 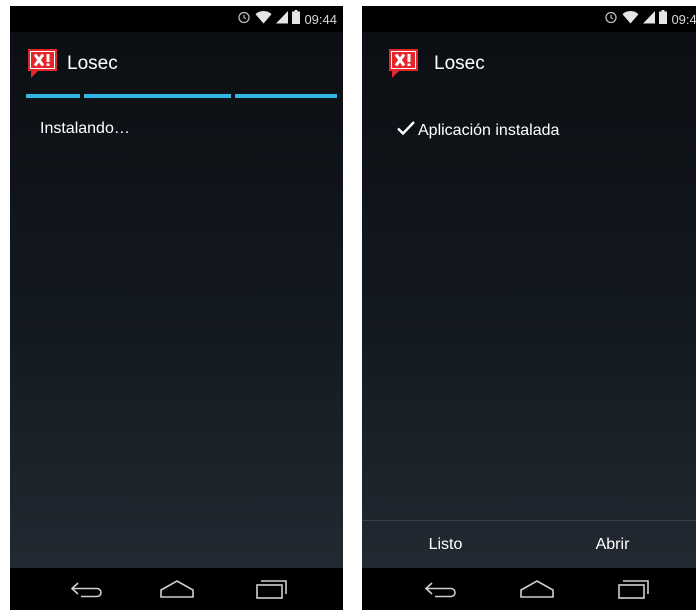 I want to click on status-bar: 09:43, so click(x=529, y=19).